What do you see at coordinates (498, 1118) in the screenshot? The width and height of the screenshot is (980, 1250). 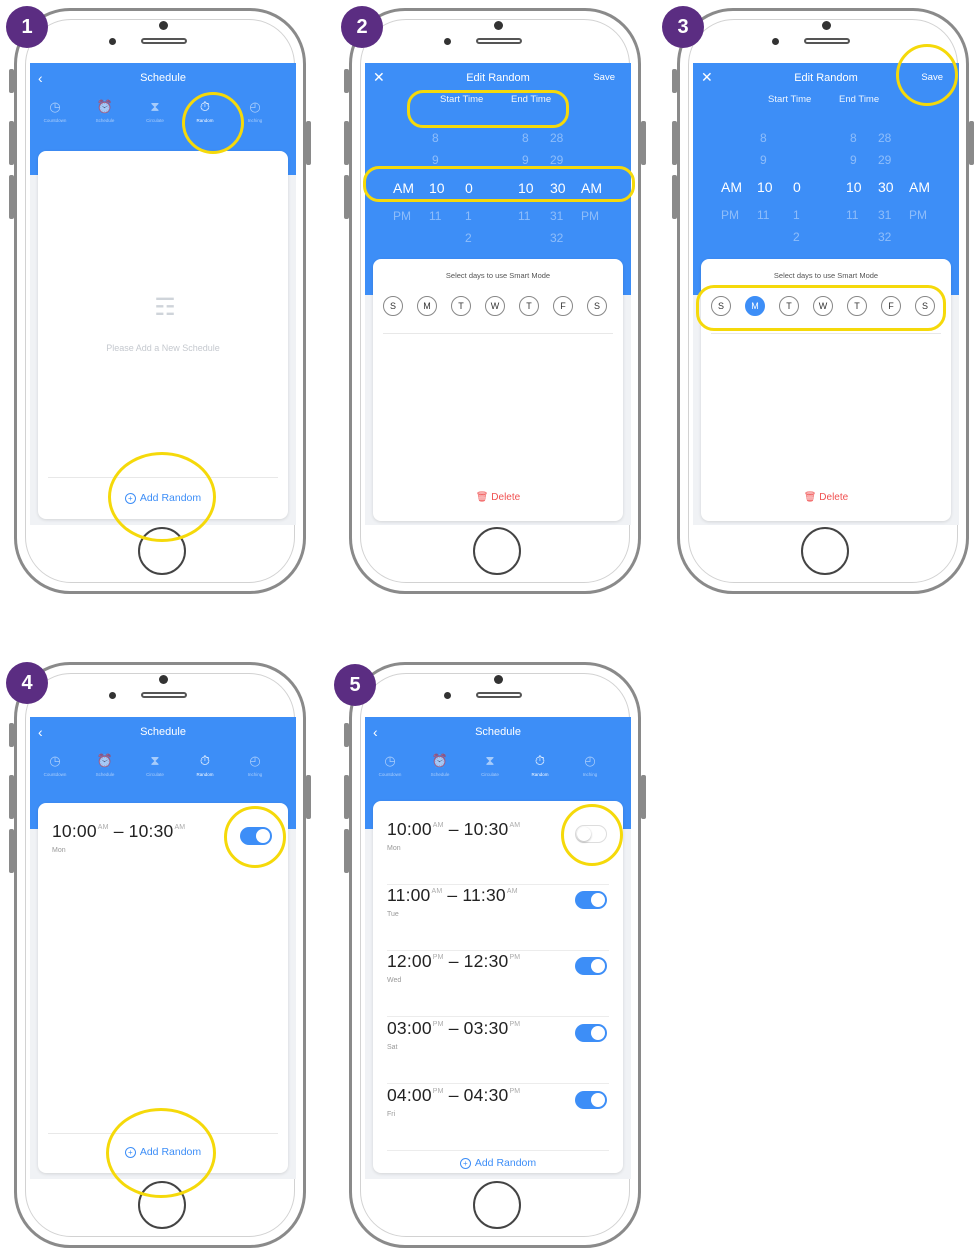 I see `schedule-row: 04:00PM –04:30PM Fri` at bounding box center [498, 1118].